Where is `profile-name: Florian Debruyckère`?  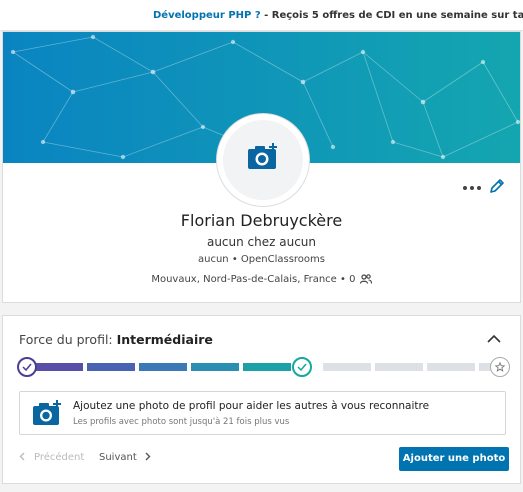
profile-name: Florian Debruyckère is located at coordinates (261, 220).